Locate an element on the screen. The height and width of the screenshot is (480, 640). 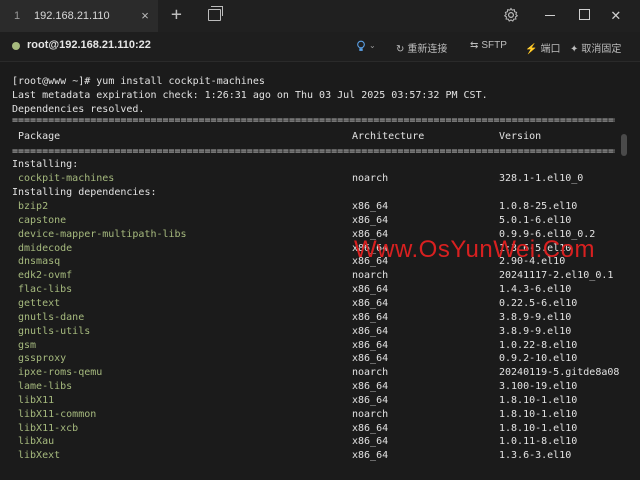
package-version: 1.3.6-3.el10 is located at coordinates (535, 456).